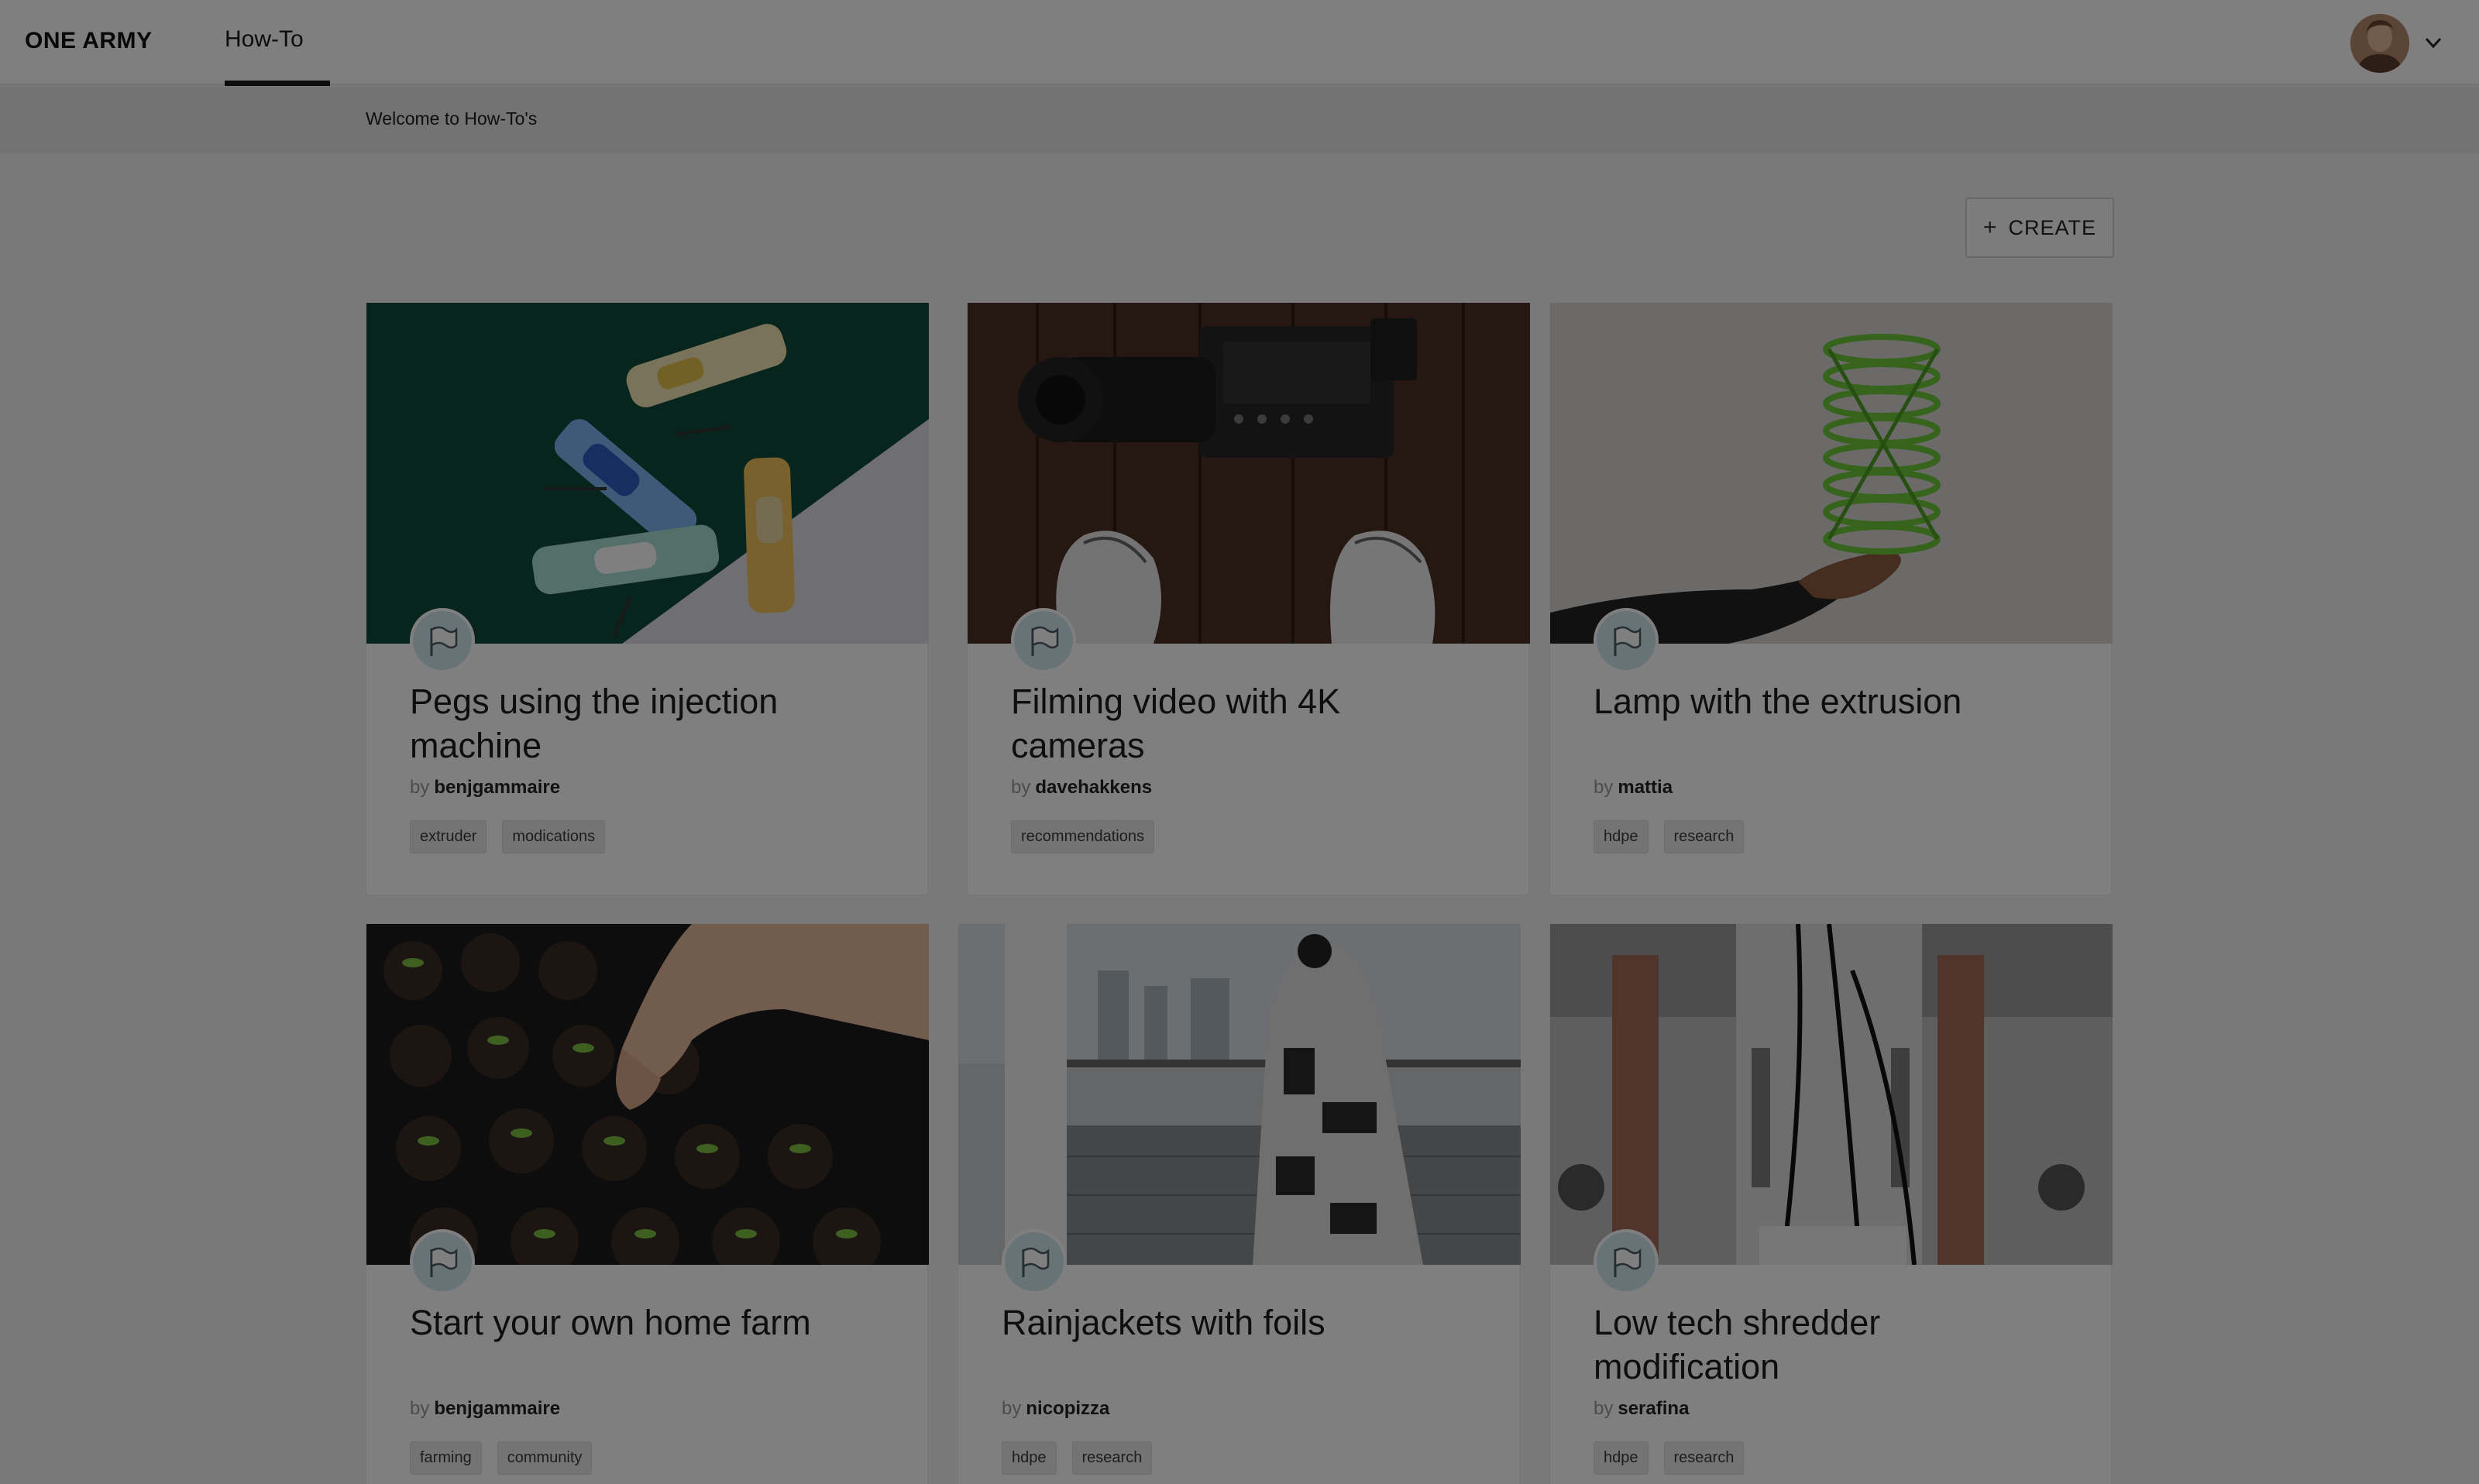 This screenshot has width=2479, height=1484. I want to click on welcome-bar: Welcome to How-To's, so click(1239, 120).